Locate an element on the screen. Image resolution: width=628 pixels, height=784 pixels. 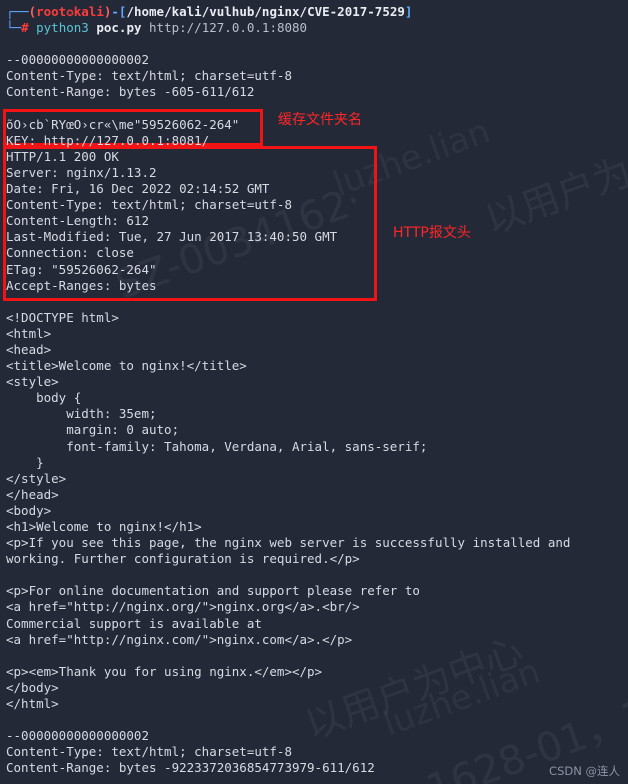
output-line: Date: Fri, 16 Dec 2022 02:14:52 GMT is located at coordinates (138, 189).